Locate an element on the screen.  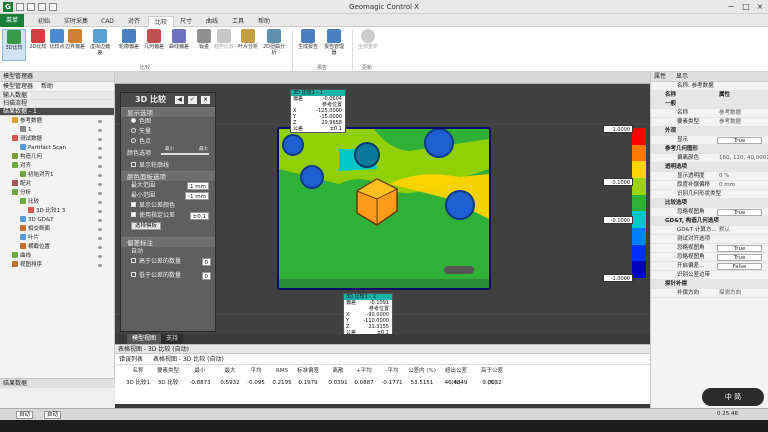
section-input-data: 输入数据 is located at coordinates (57, 96).